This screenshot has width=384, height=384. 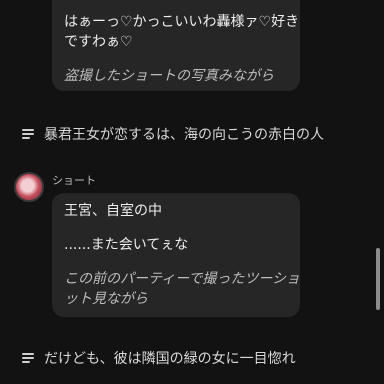 What do you see at coordinates (126, 245) in the screenshot?
I see `message-line: ......また会いてぇな` at bounding box center [126, 245].